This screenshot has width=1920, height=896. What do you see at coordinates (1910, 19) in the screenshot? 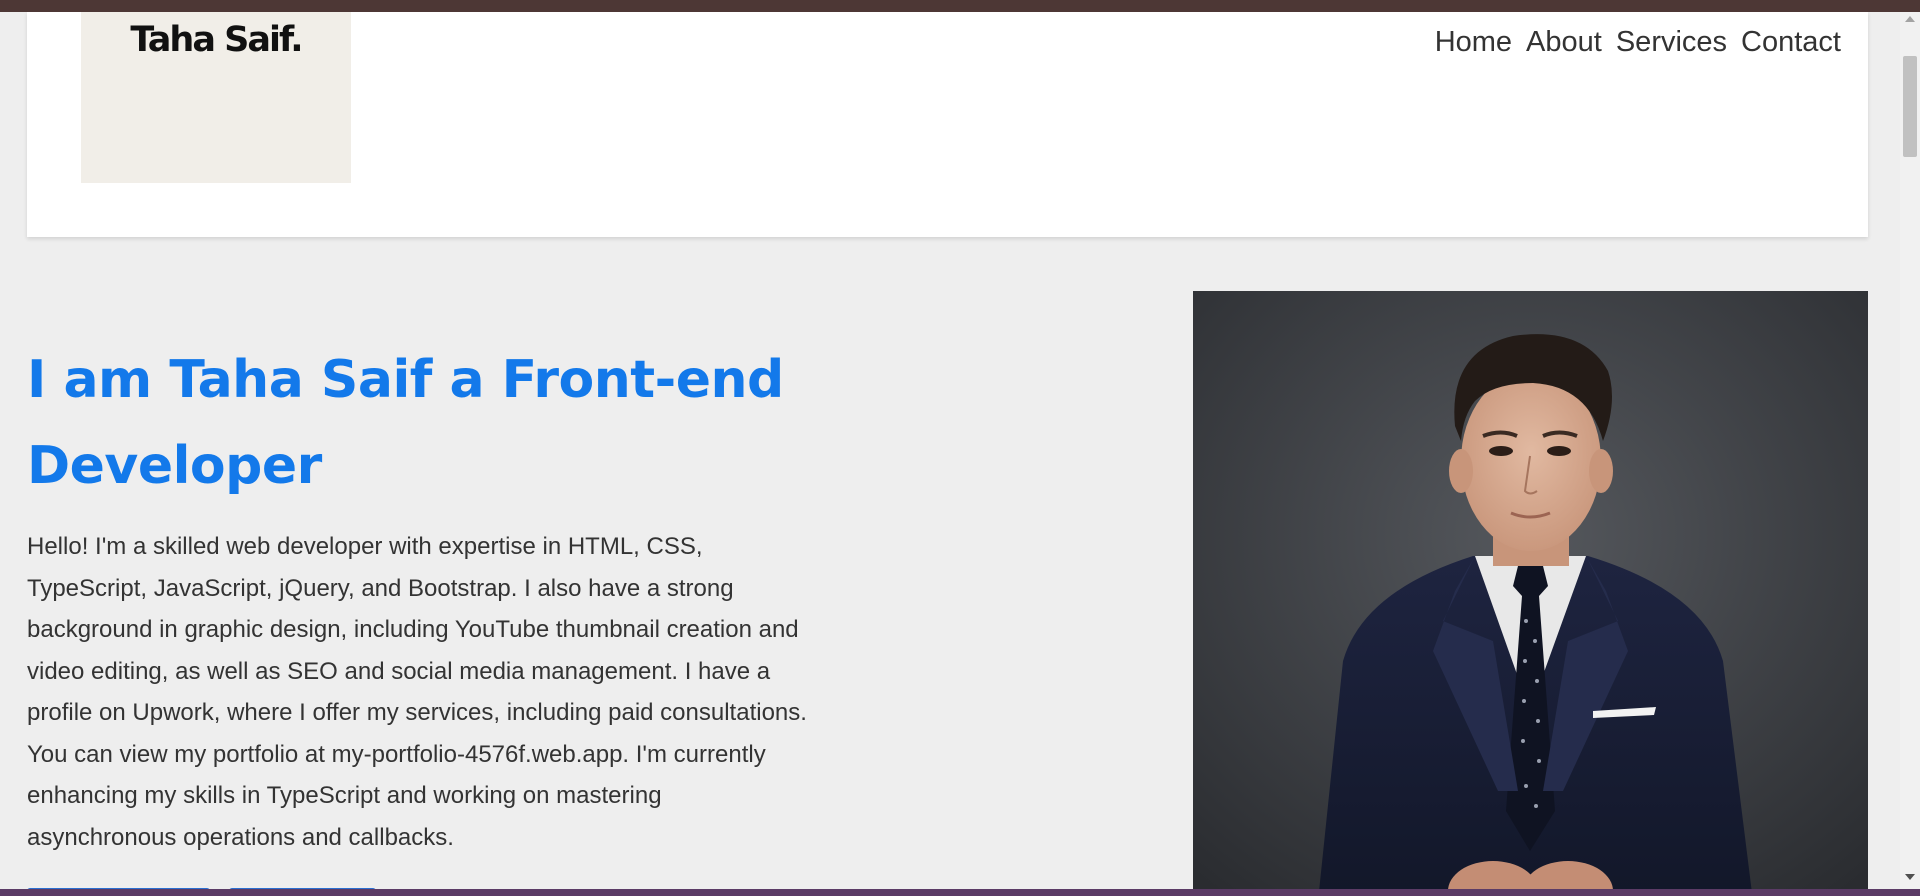
I see `scroll-up-icon` at bounding box center [1910, 19].